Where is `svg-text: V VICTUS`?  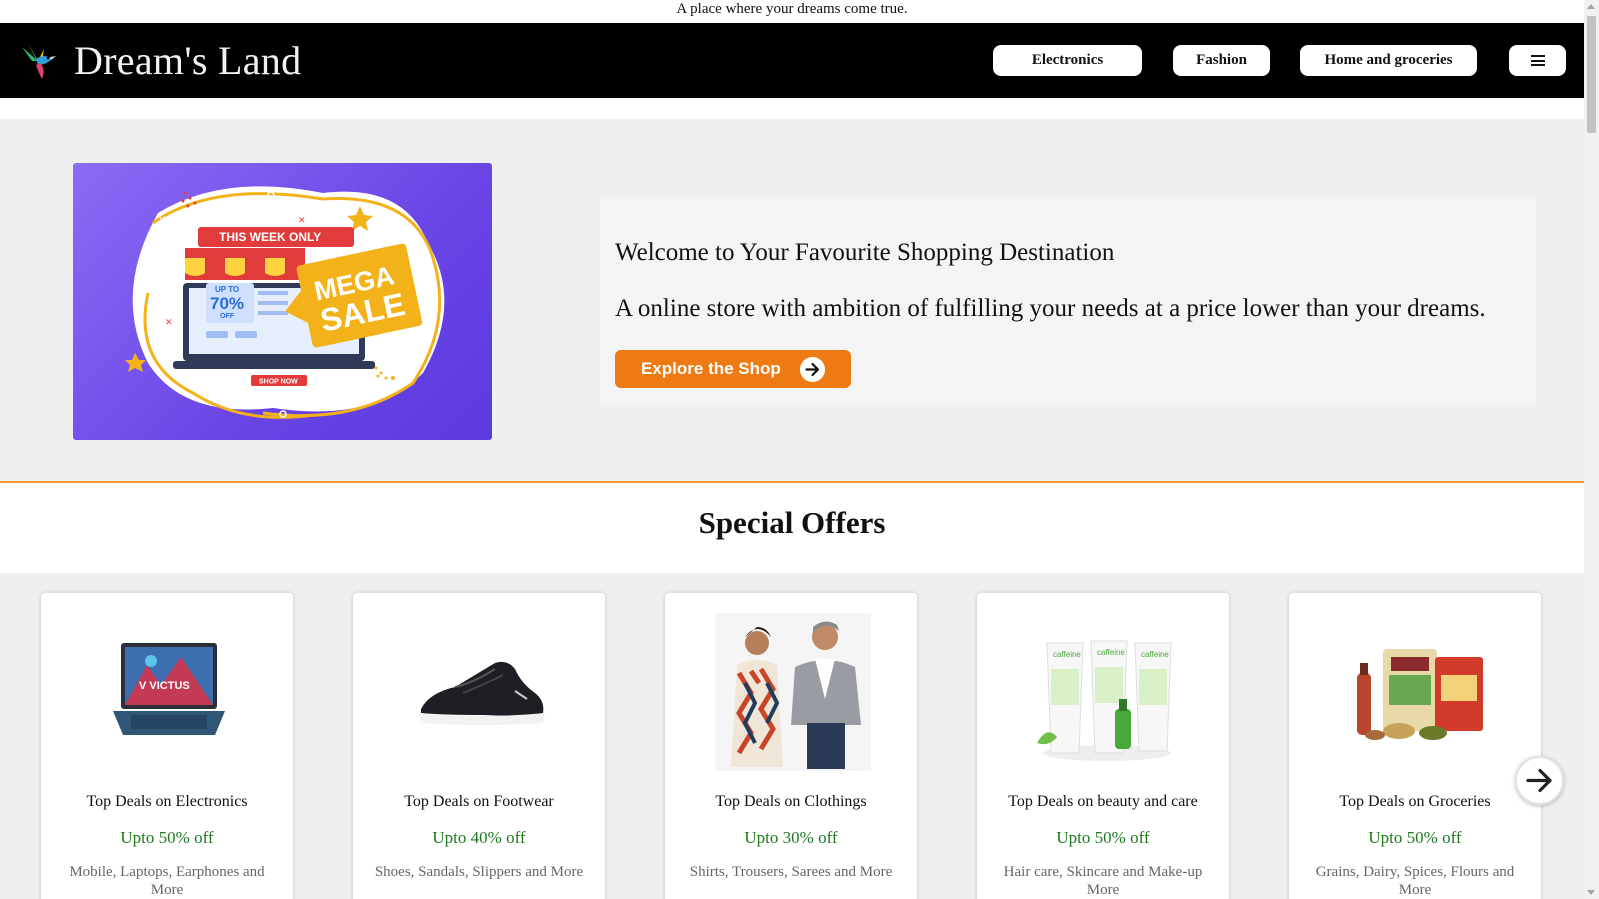
svg-text: V VICTUS is located at coordinates (164, 686).